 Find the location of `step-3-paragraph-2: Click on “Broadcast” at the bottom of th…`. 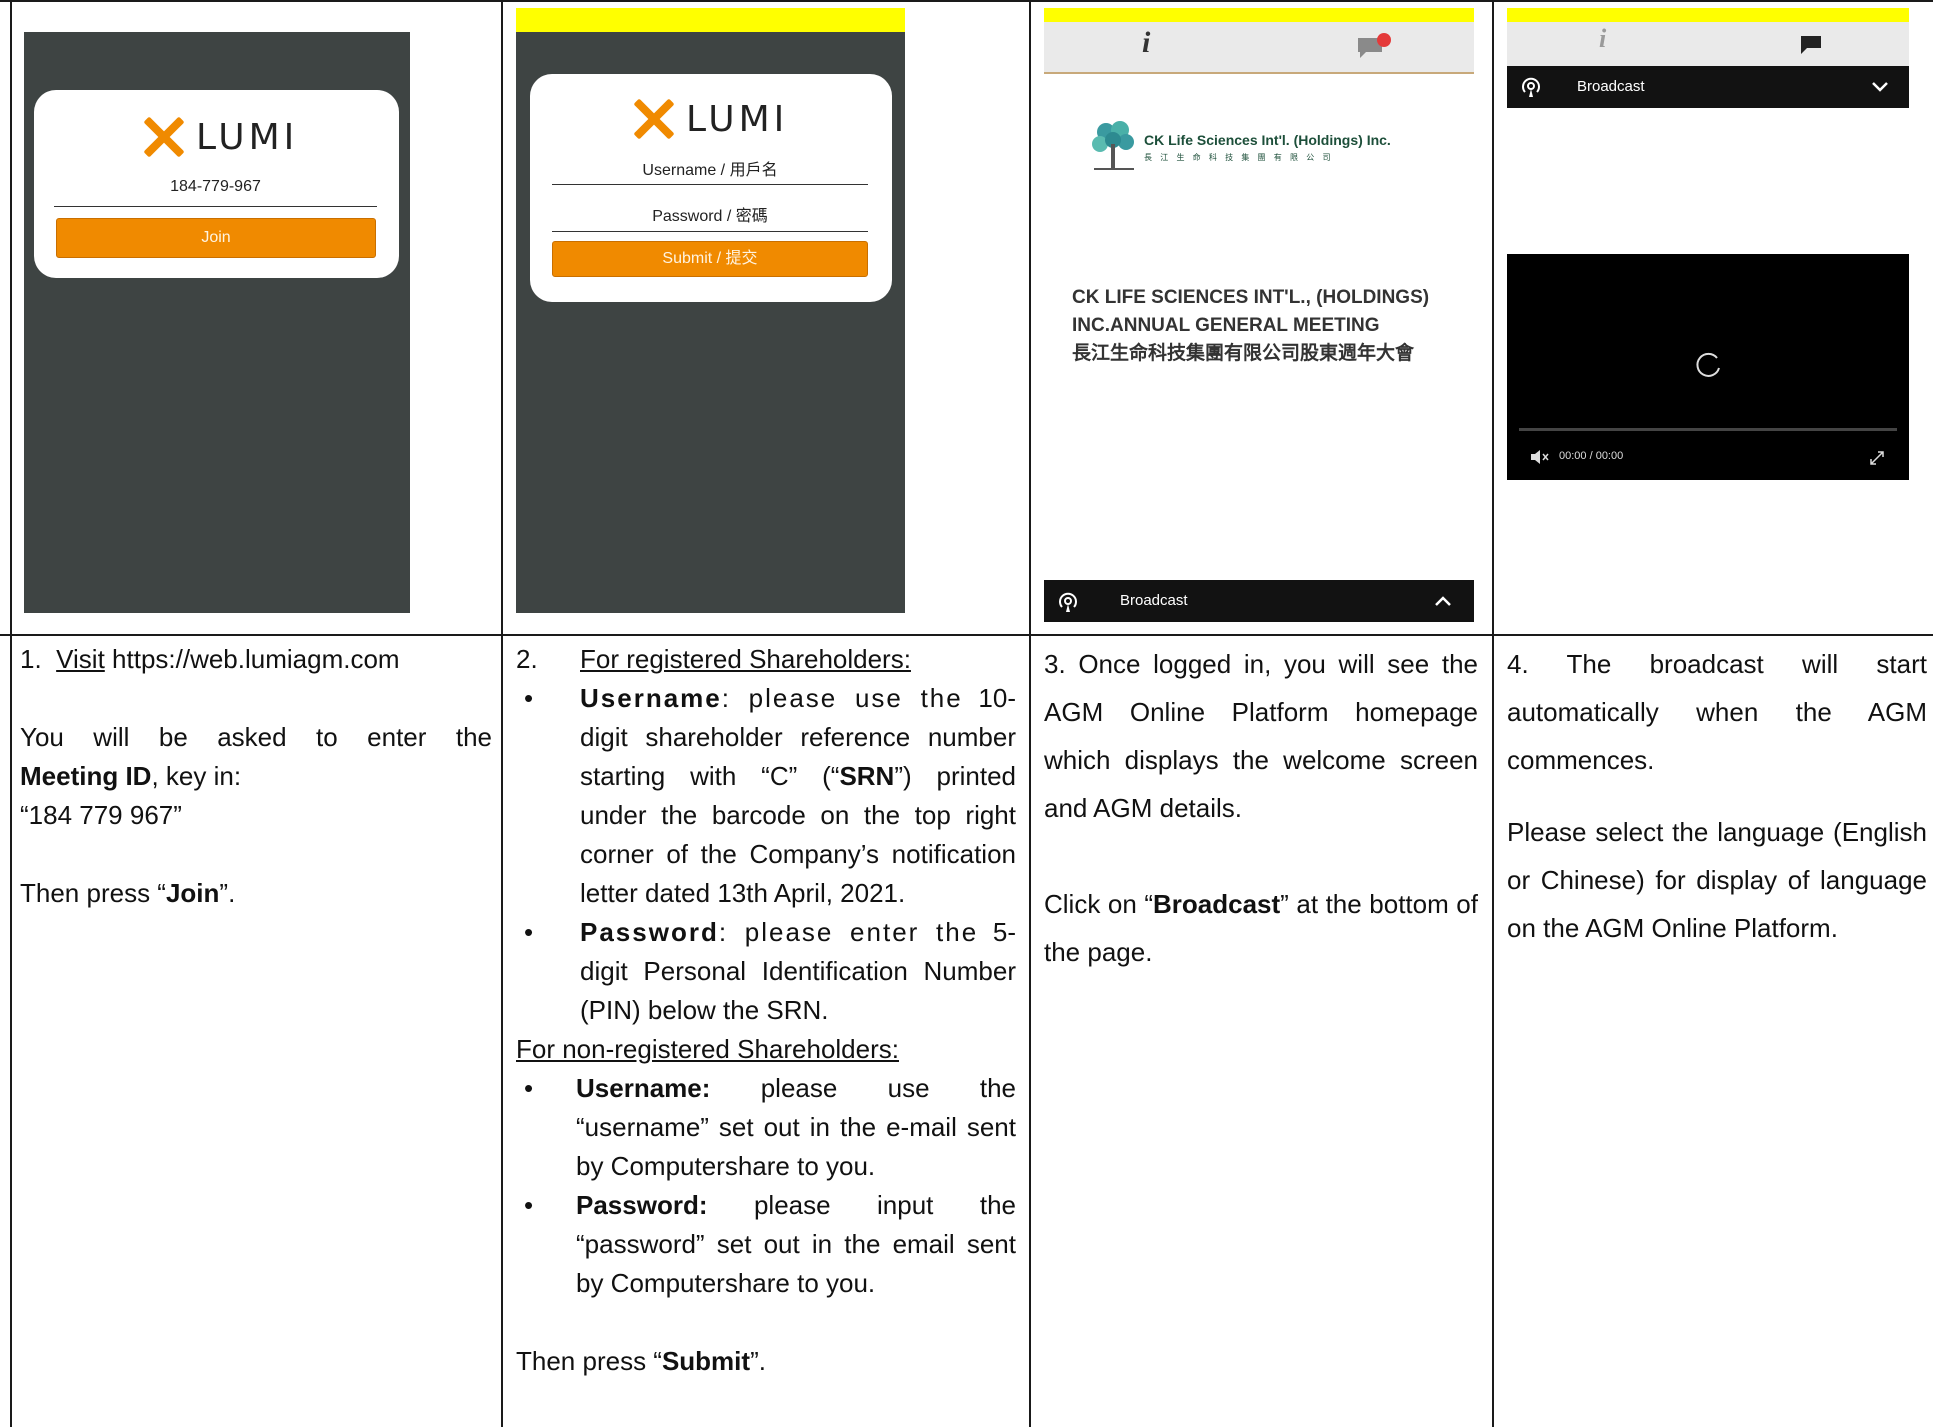

step-3-paragraph-2: Click on “Broadcast” at the bottom of th… is located at coordinates (1261, 928).